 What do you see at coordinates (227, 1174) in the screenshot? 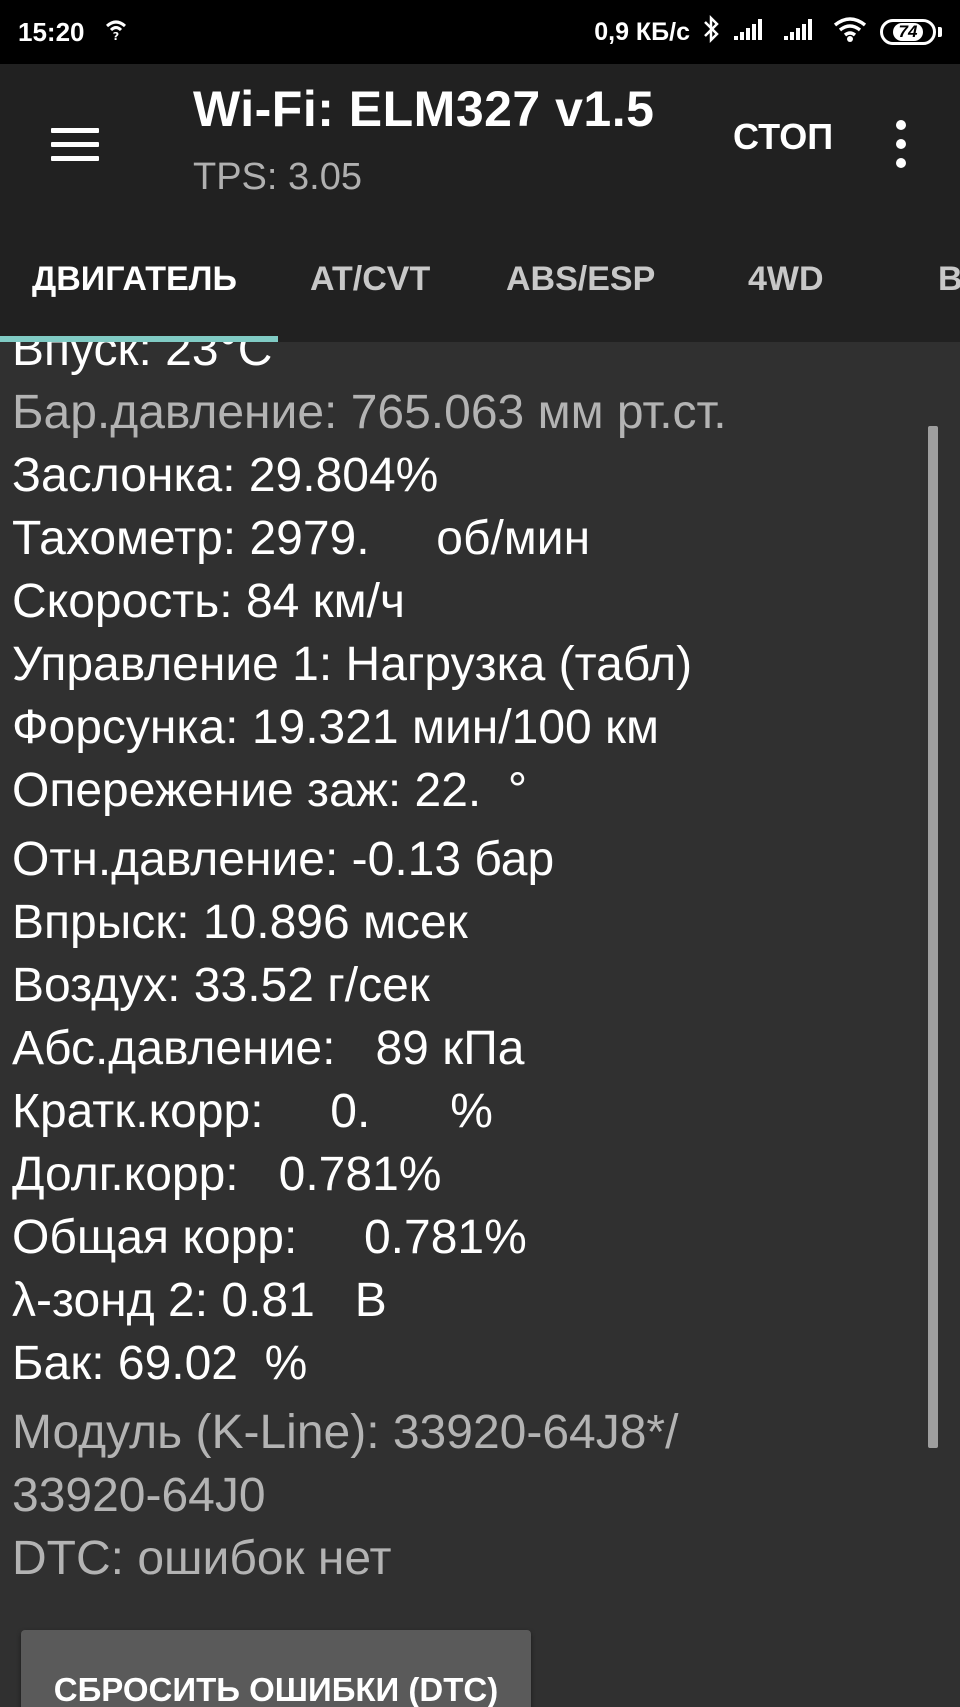
I see `param-row: Долг.корр: 0.781%` at bounding box center [227, 1174].